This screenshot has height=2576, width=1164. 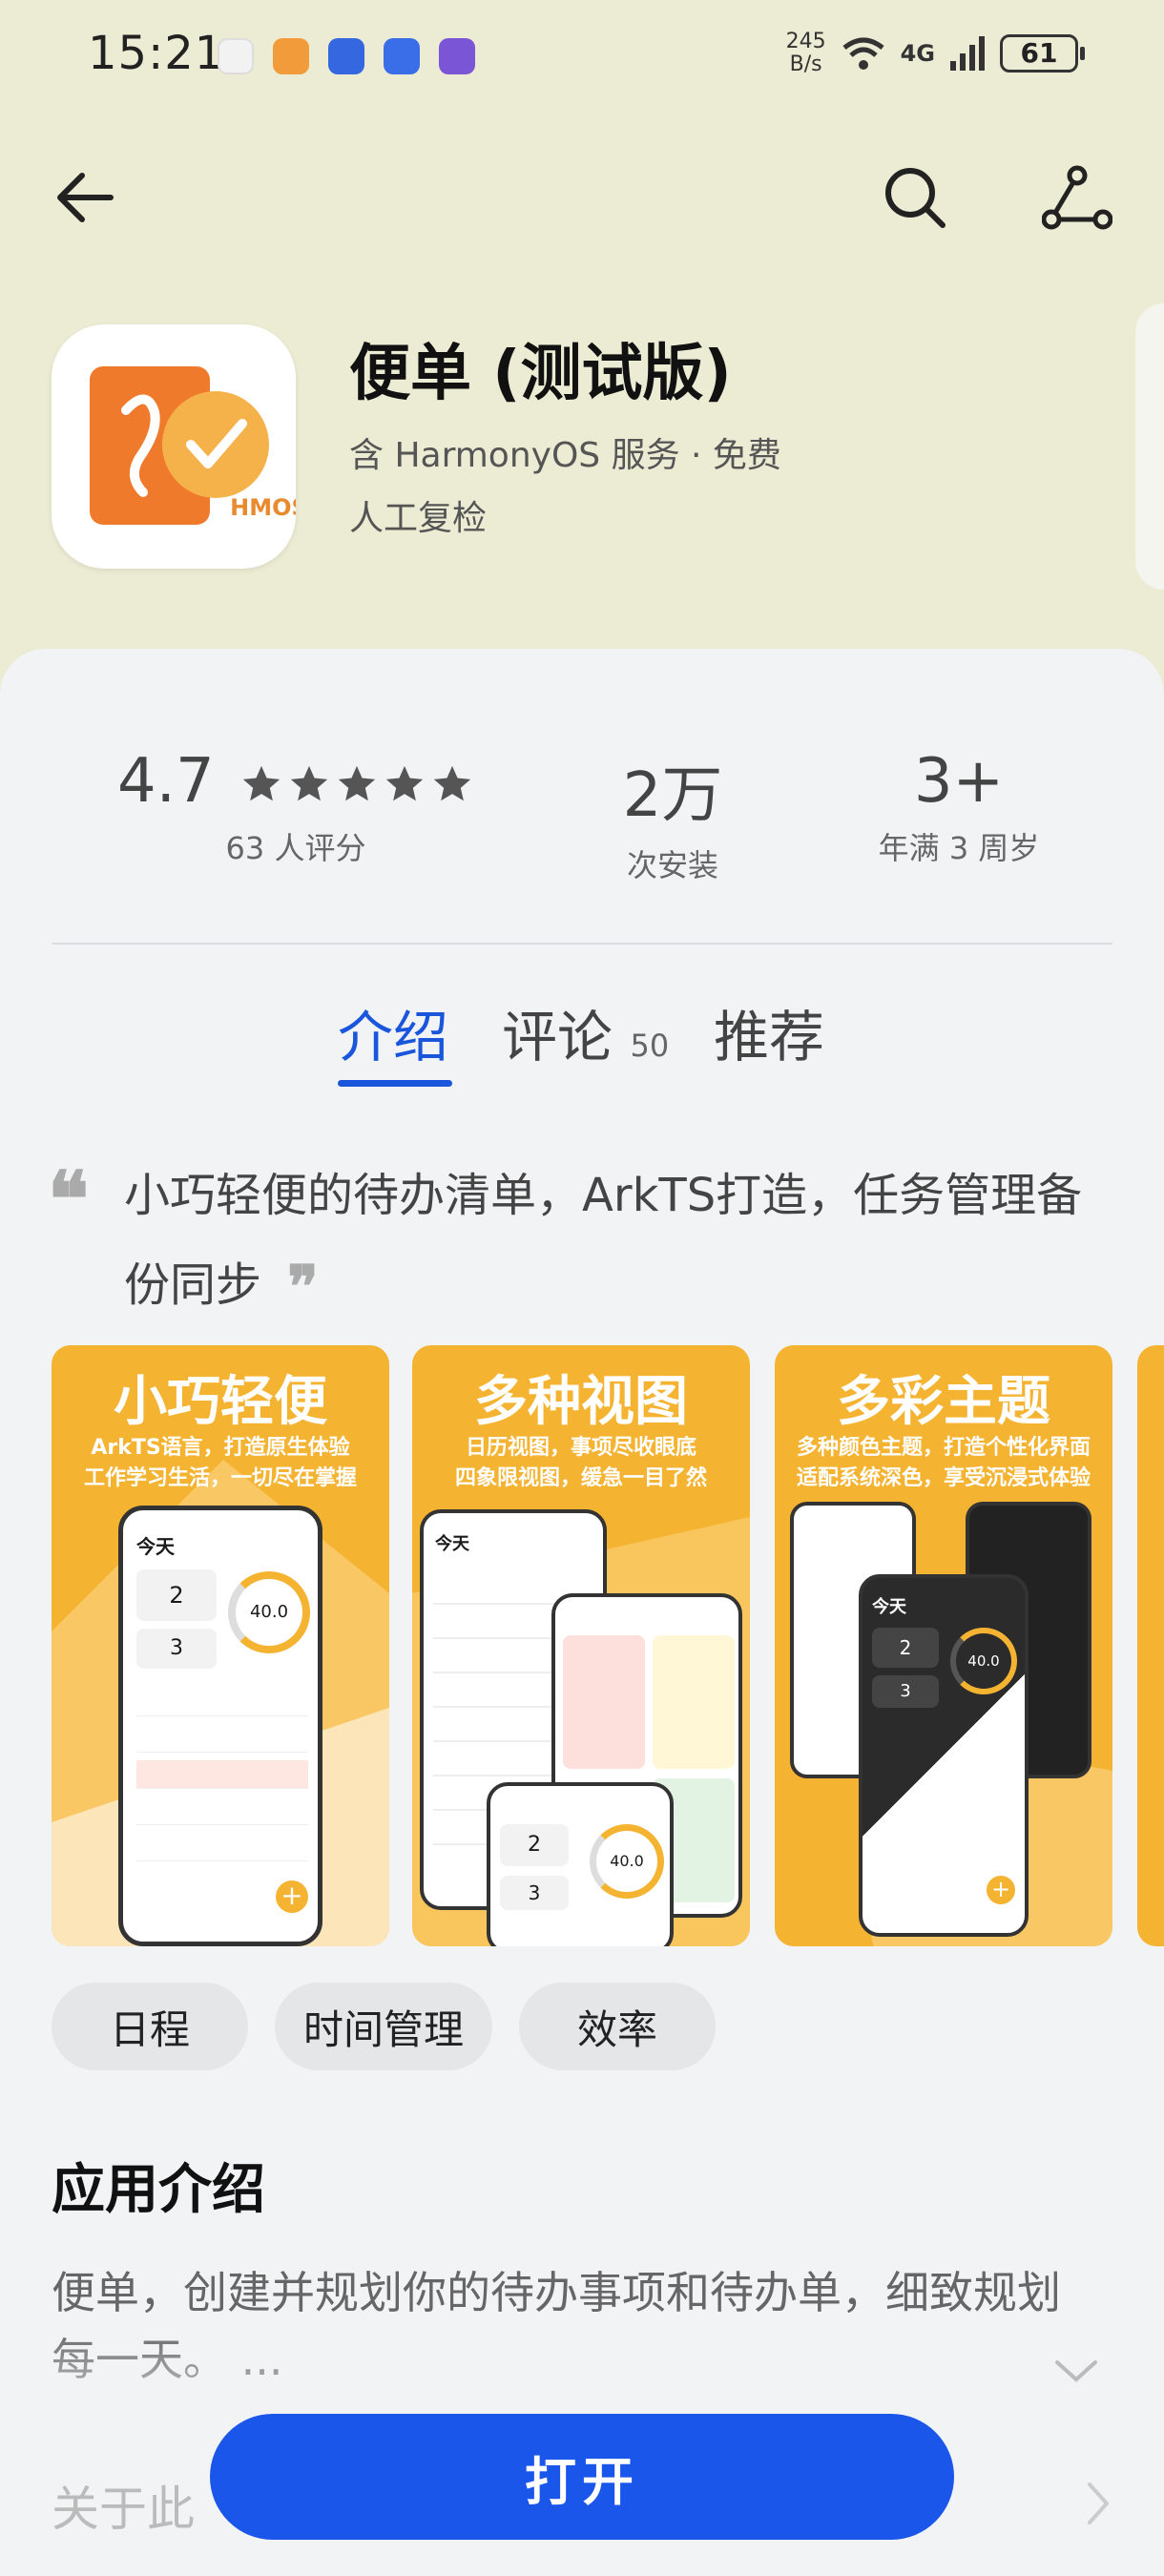 I want to click on screenshot-title: 小巧轻便, so click(x=220, y=1402).